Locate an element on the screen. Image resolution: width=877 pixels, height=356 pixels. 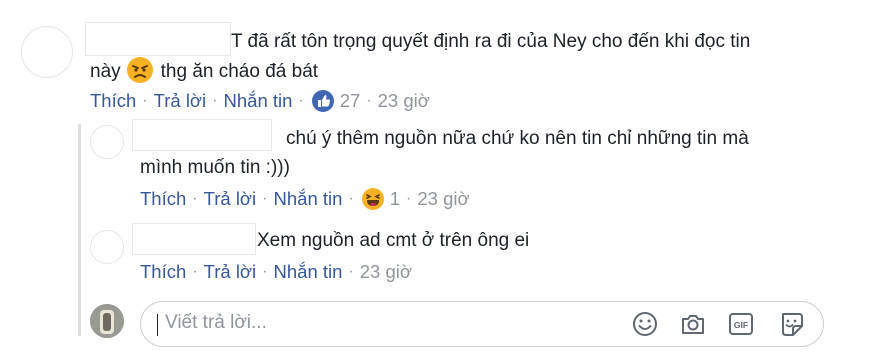
angry-emoji-icon is located at coordinates (139, 70).